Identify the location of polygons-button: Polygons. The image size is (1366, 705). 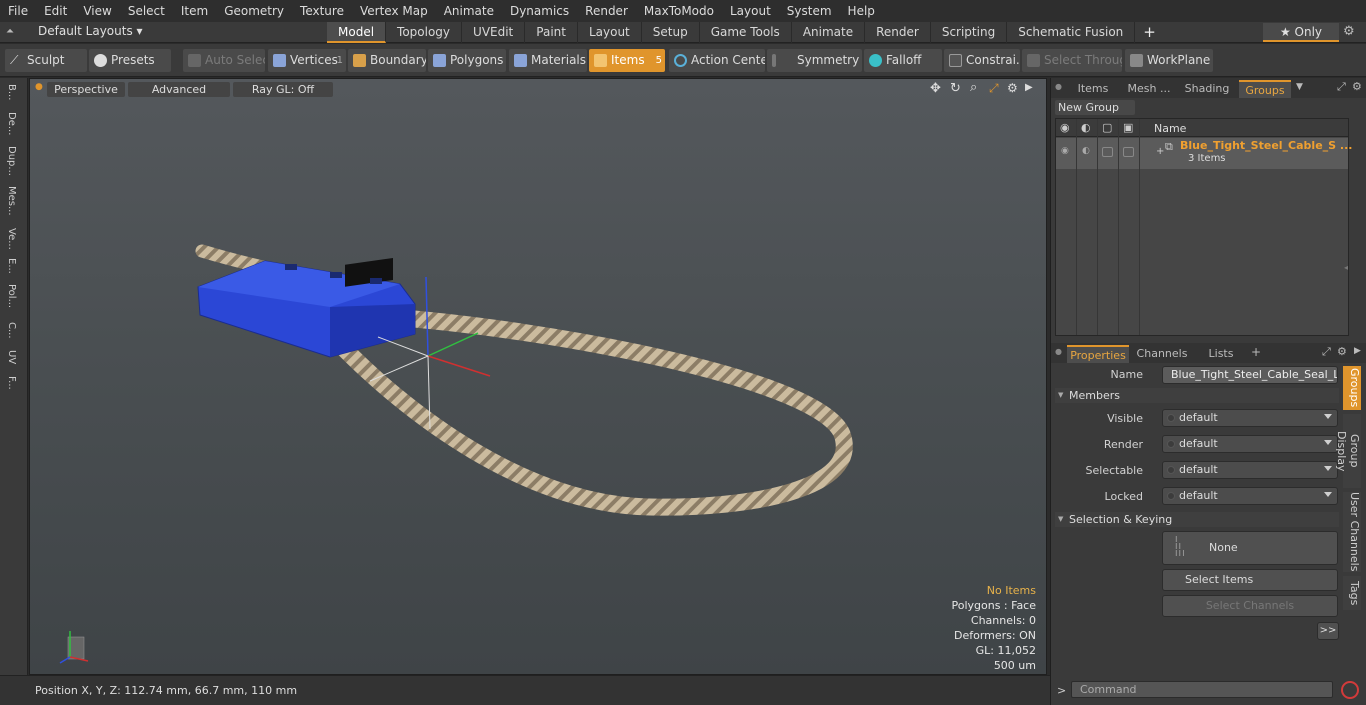
(467, 60).